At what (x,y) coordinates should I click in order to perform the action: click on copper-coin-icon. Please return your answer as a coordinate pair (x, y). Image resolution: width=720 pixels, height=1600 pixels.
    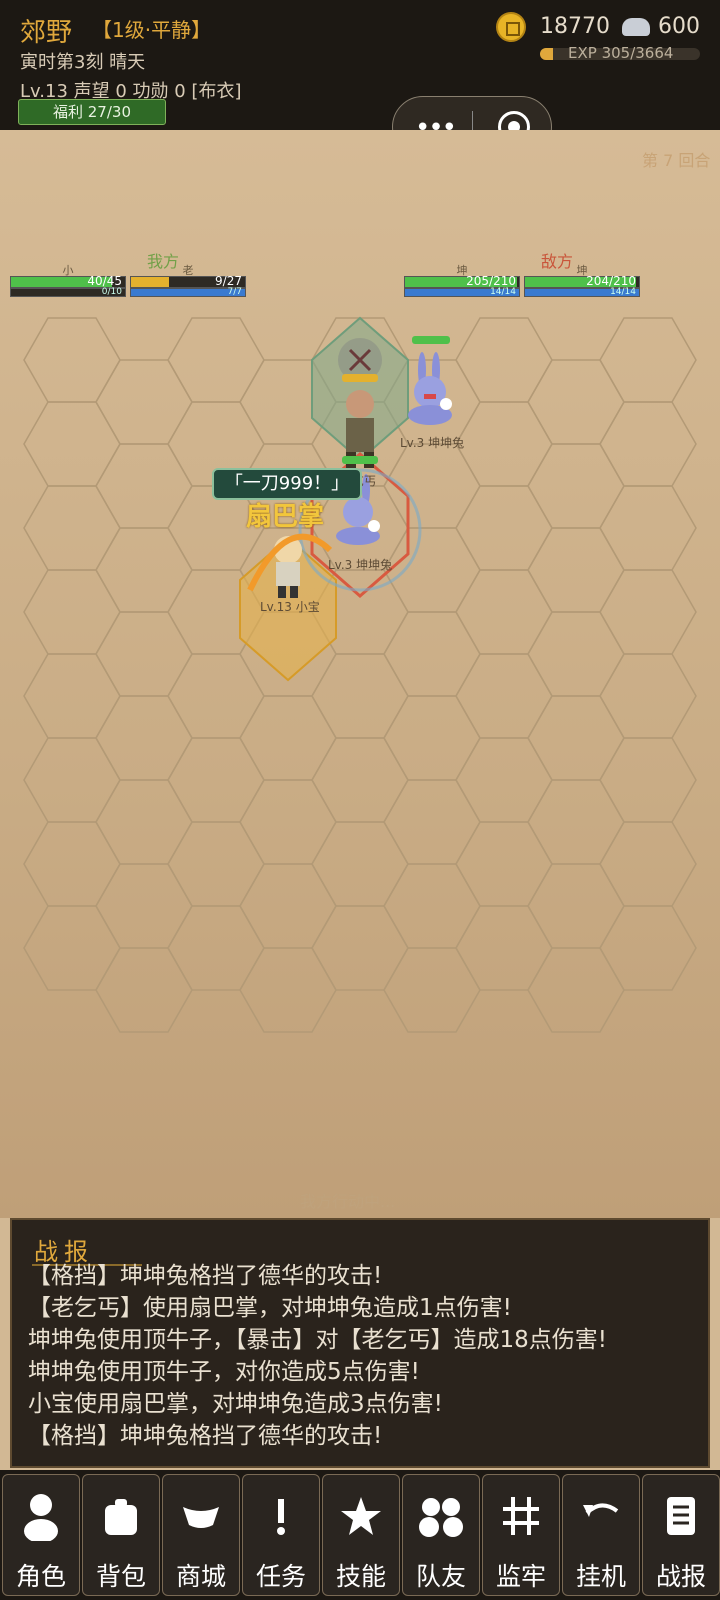
    Looking at the image, I should click on (511, 27).